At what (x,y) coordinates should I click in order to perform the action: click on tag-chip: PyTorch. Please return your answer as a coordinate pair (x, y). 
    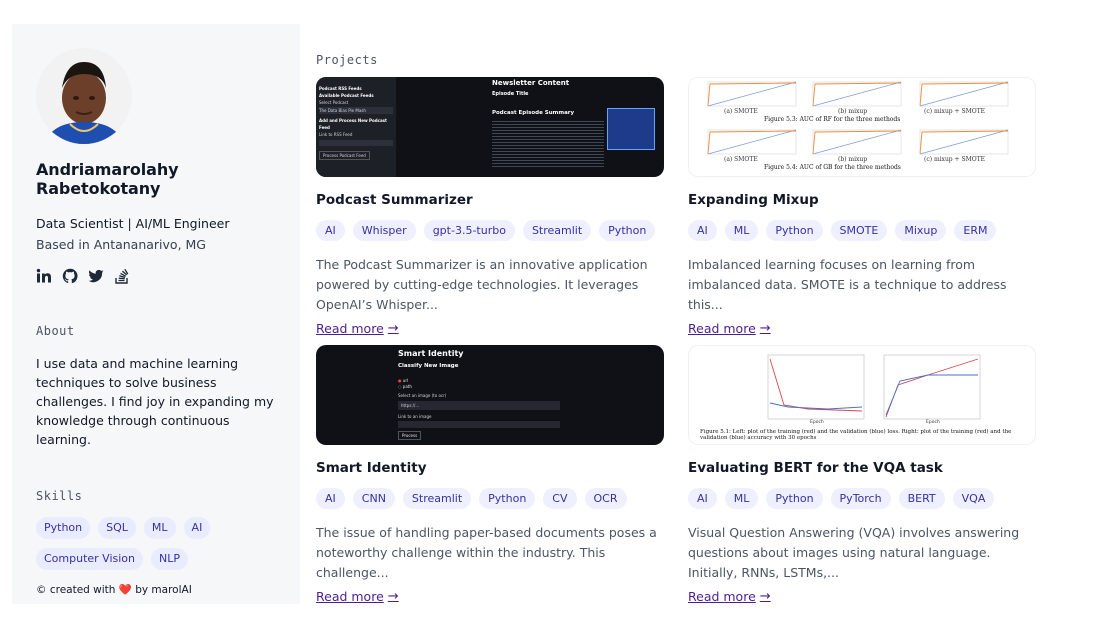
    Looking at the image, I should click on (860, 498).